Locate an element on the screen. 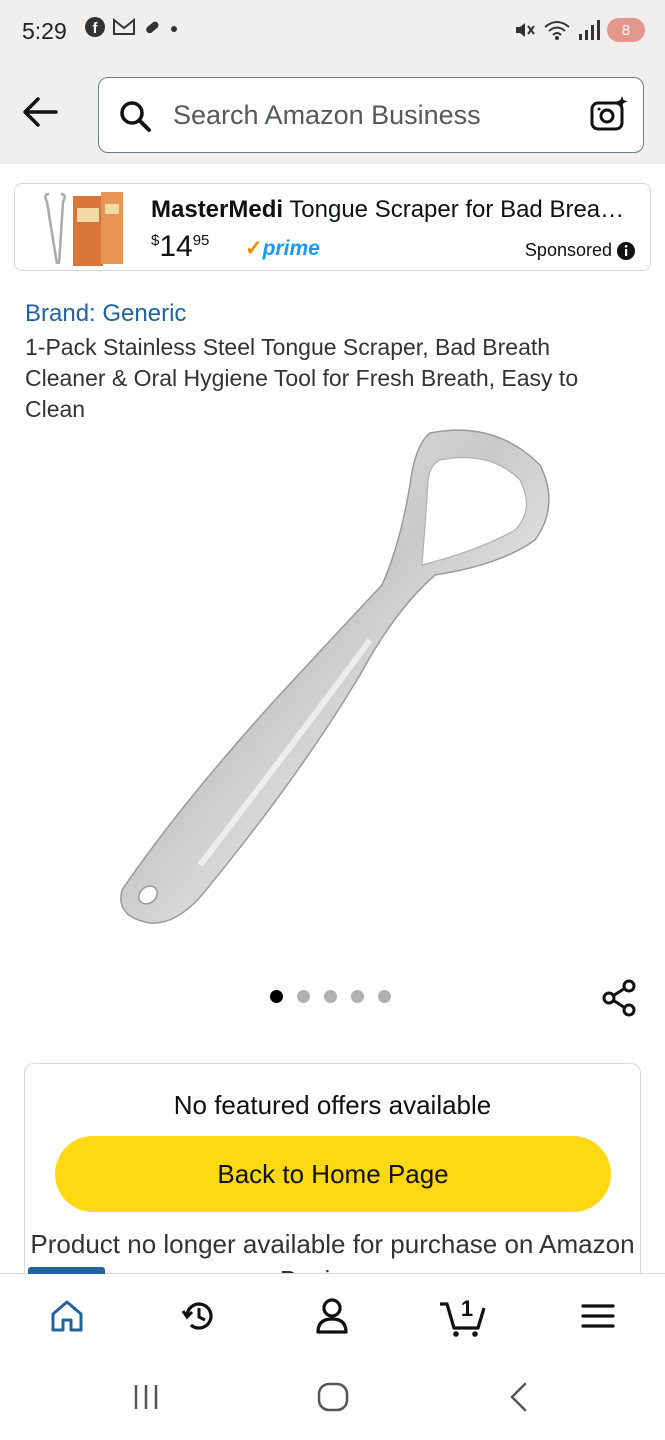 This screenshot has height=1440, width=665. pill-icon is located at coordinates (152, 27).